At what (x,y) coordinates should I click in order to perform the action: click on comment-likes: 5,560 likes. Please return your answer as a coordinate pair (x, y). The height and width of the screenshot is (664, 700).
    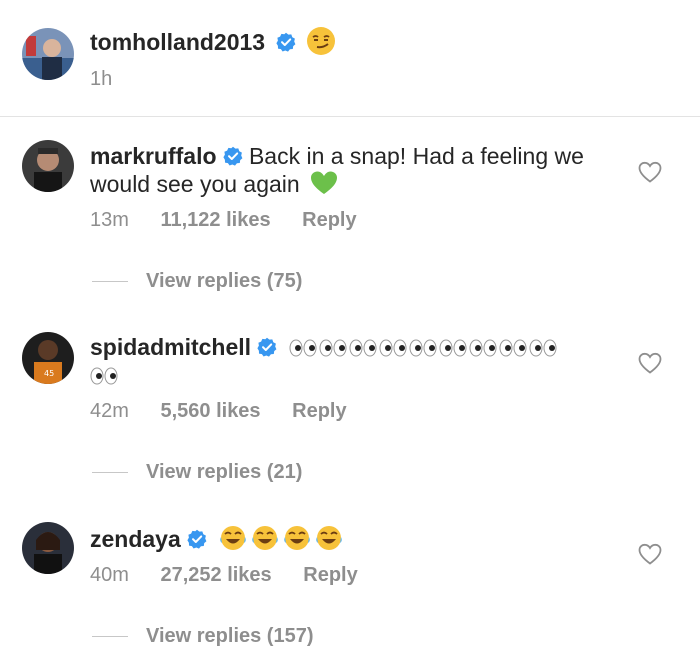
    Looking at the image, I should click on (210, 411).